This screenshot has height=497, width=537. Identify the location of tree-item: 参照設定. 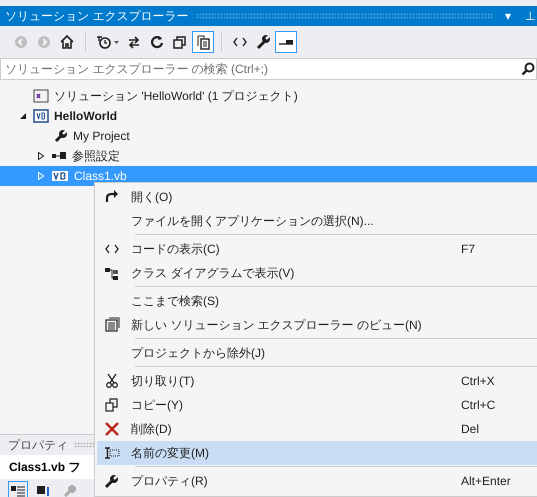
(268, 156).